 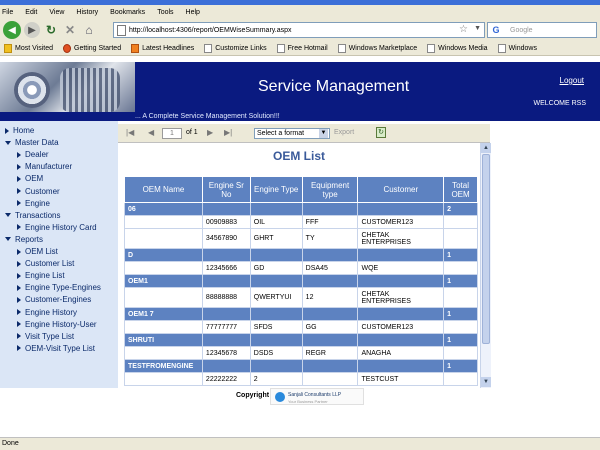 What do you see at coordinates (59, 287) in the screenshot?
I see `sidebar-item-engine-type-engines: Engine Type-Engines` at bounding box center [59, 287].